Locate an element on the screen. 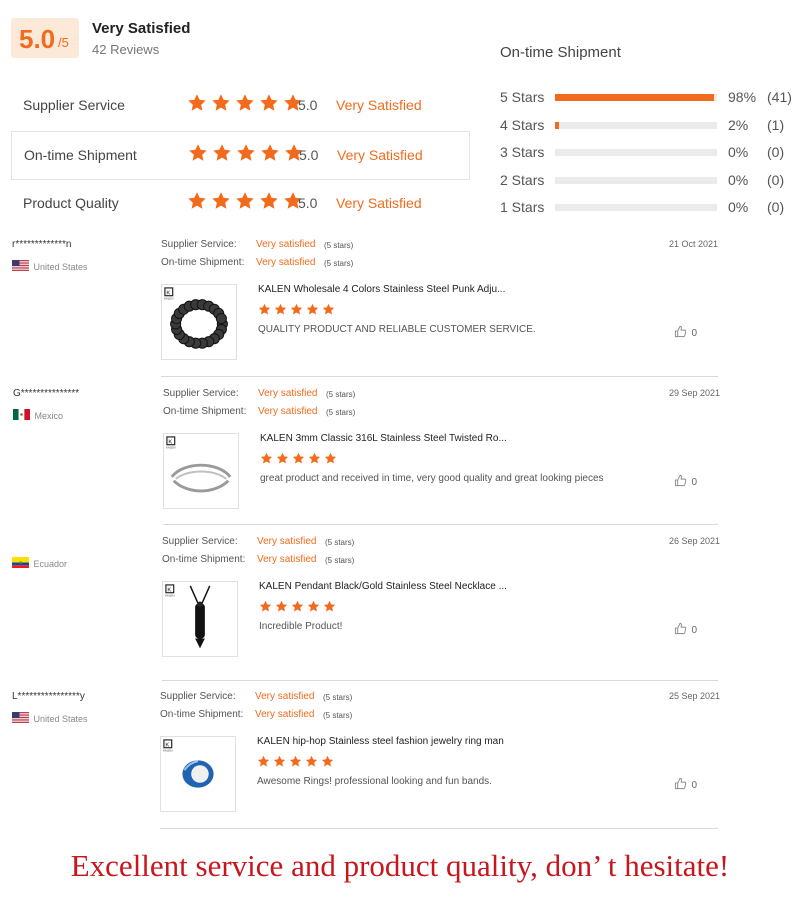 Image resolution: width=800 pixels, height=905 pixels. bracelet-image is located at coordinates (199, 324).